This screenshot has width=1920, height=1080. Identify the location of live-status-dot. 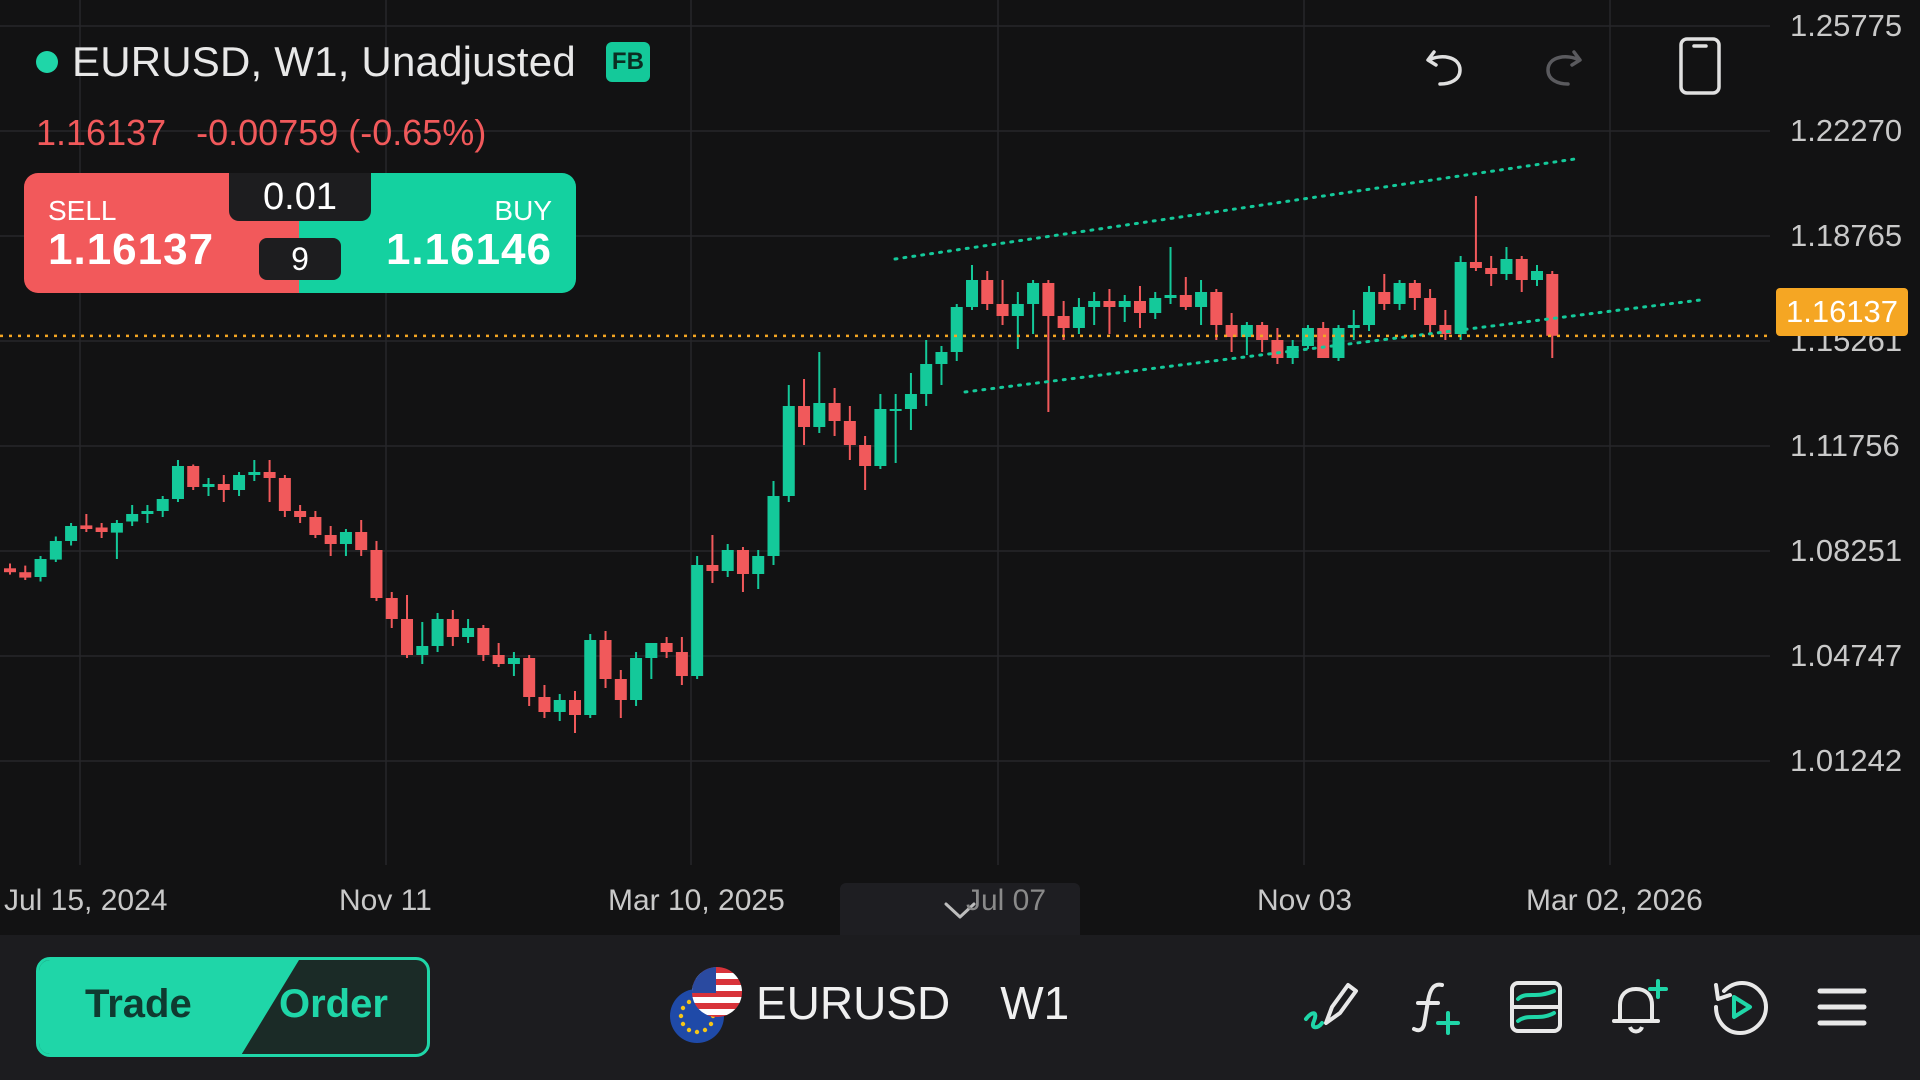
(47, 62).